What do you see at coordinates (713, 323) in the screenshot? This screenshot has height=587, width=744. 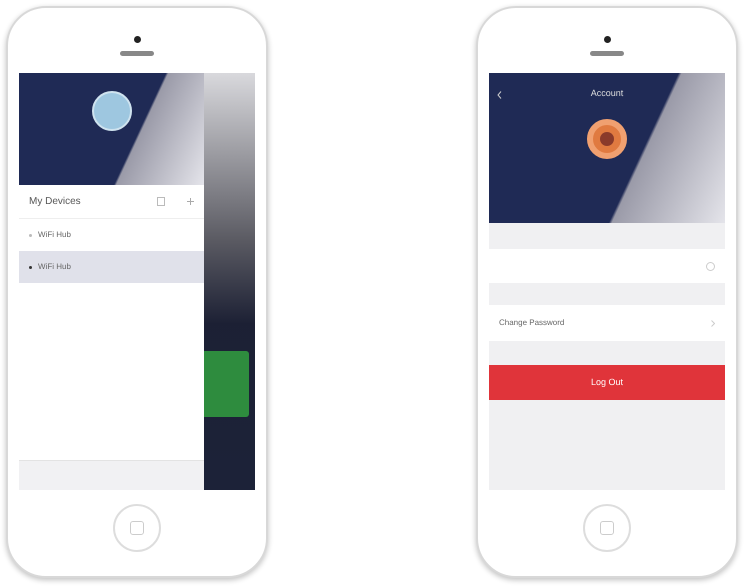 I see `chevron-icon` at bounding box center [713, 323].